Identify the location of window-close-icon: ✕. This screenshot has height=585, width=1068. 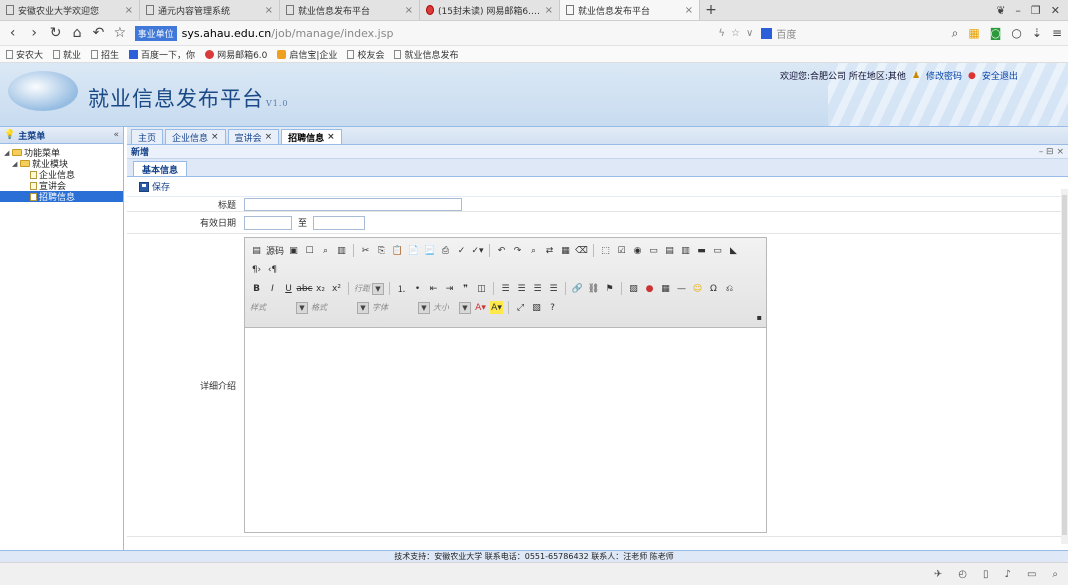
(1055, 10).